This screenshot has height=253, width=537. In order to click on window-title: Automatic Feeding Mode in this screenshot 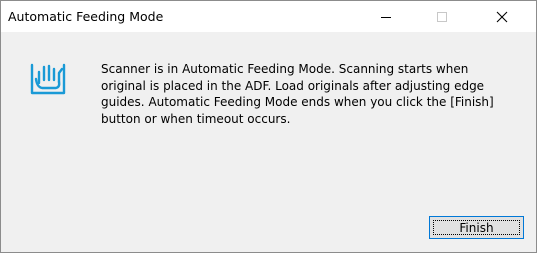, I will do `click(86, 16)`.